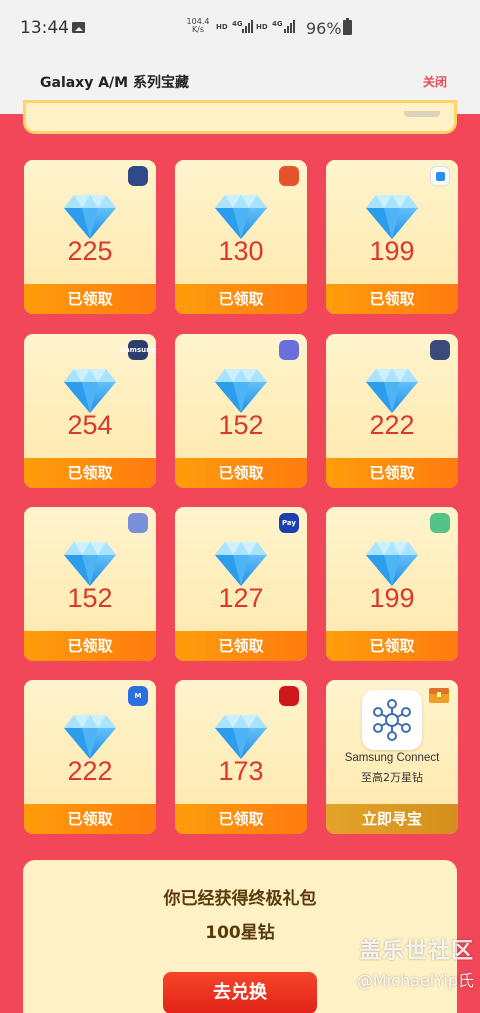  Describe the element at coordinates (241, 251) in the screenshot. I see `diamond-count: 130` at that location.